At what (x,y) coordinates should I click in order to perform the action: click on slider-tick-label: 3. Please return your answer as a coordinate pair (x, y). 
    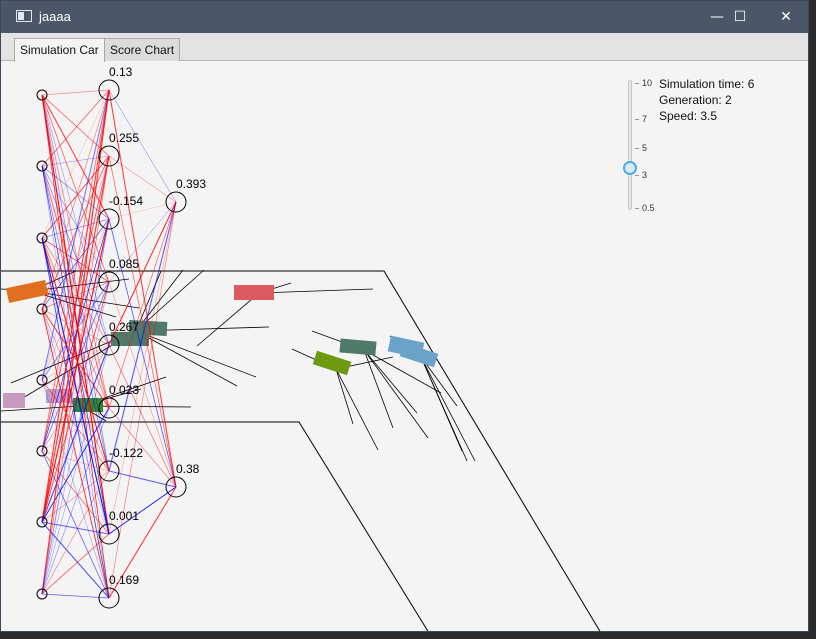
    Looking at the image, I should click on (645, 175).